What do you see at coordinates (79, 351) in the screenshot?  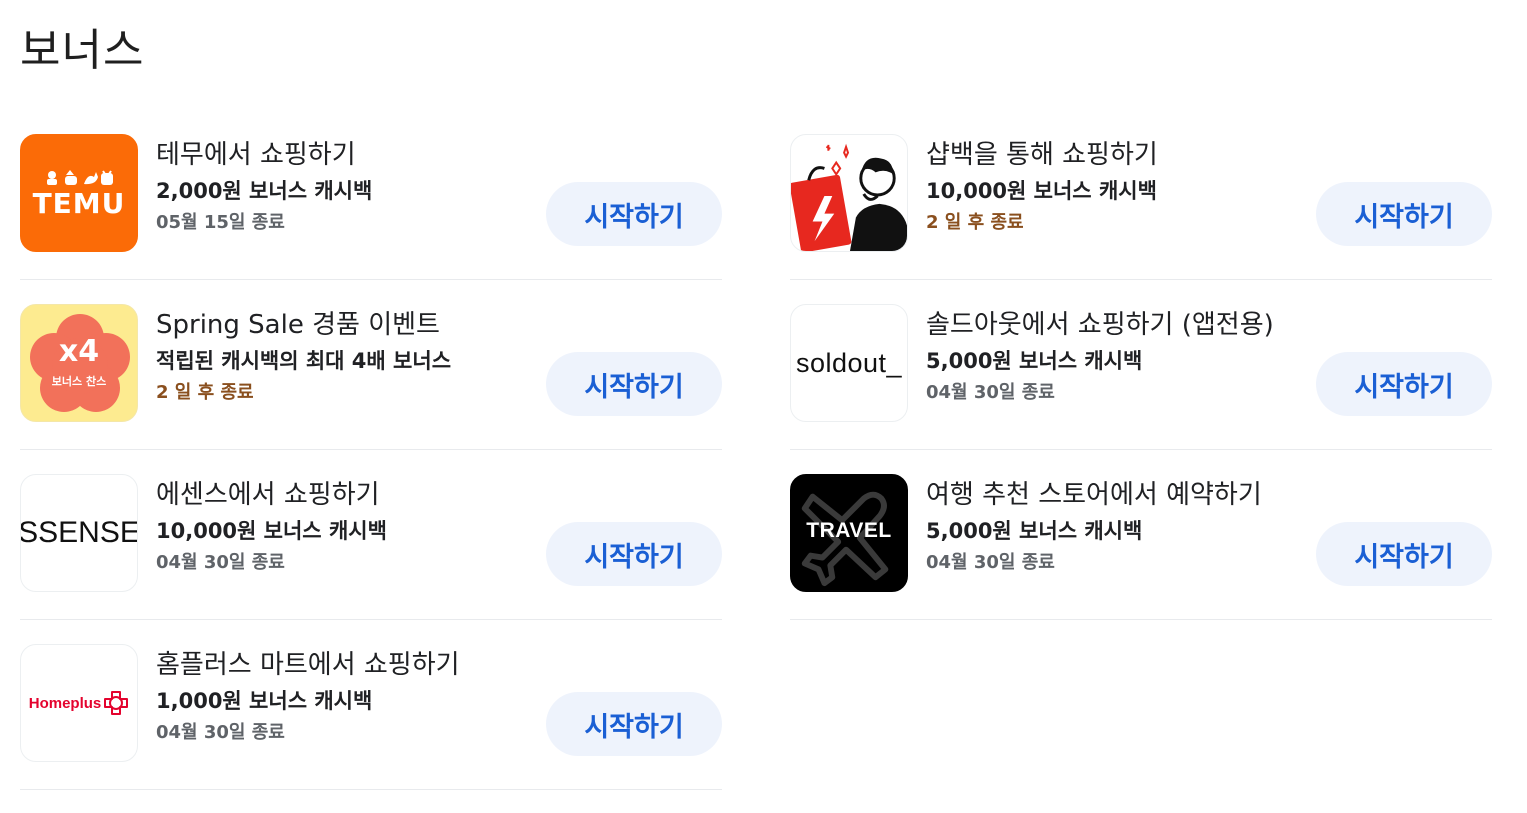 I see `multiplier-label: x4` at bounding box center [79, 351].